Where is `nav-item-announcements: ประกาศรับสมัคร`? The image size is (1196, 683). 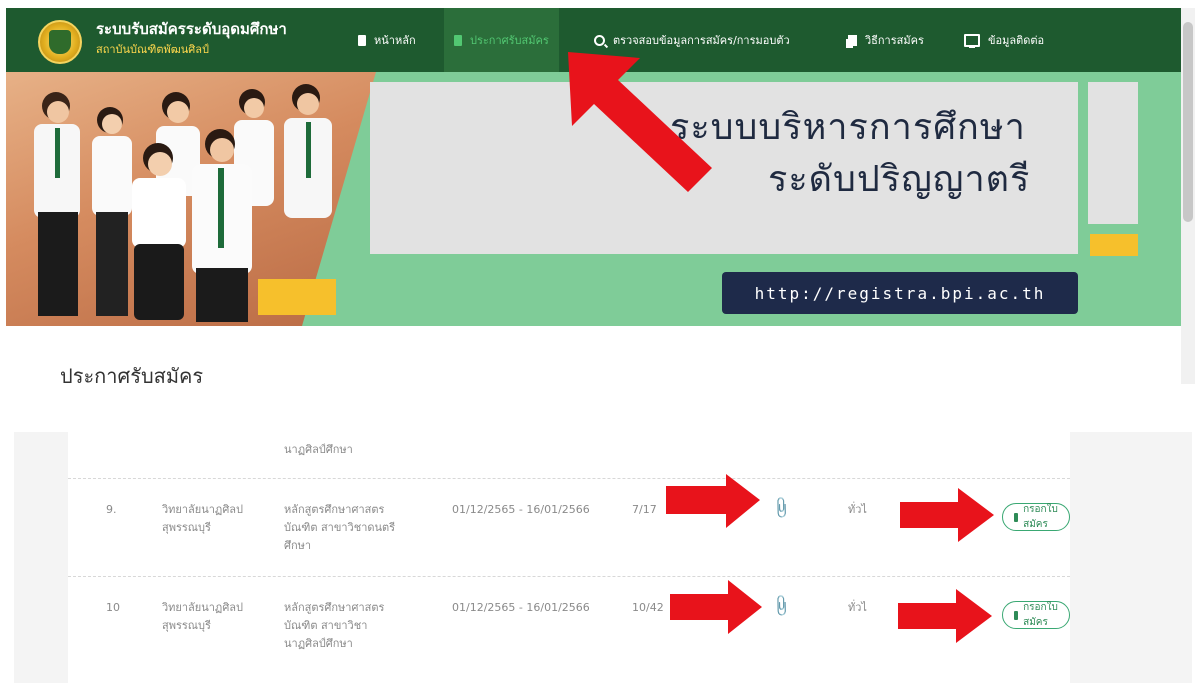 nav-item-announcements: ประกาศรับสมัคร is located at coordinates (501, 40).